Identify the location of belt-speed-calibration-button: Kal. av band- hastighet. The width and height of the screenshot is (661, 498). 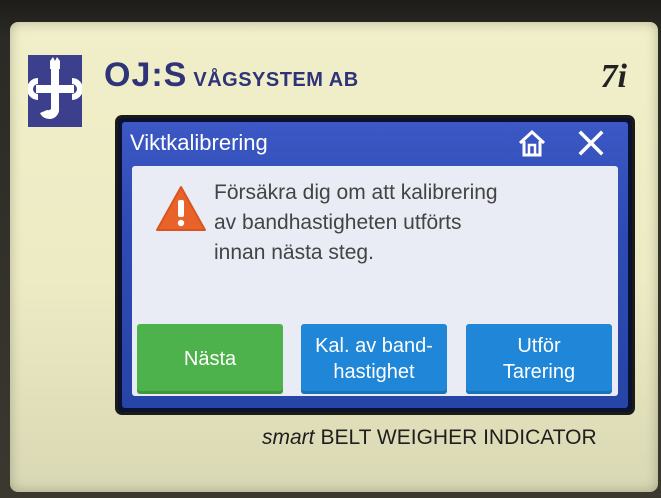
(374, 359).